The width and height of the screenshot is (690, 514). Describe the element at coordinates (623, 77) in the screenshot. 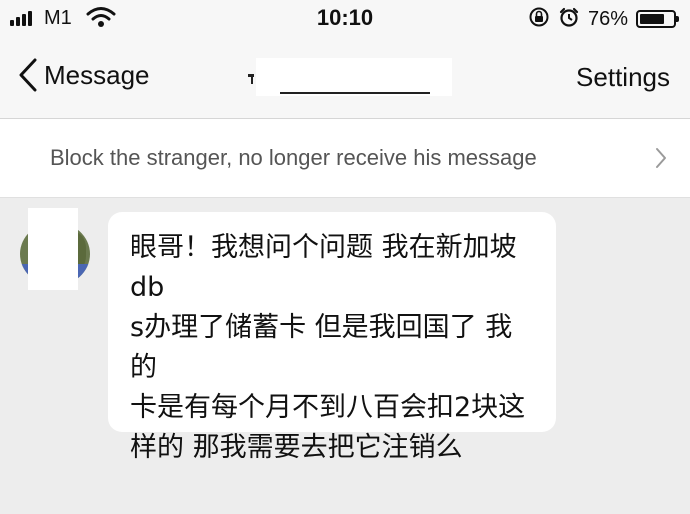

I see `settings-button: Settings` at that location.